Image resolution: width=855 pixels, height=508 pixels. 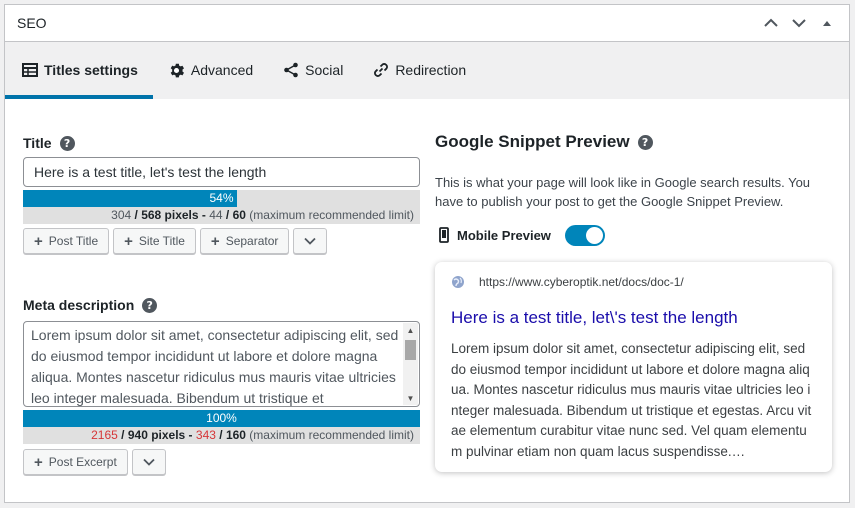 What do you see at coordinates (410, 398) in the screenshot?
I see `scroll-down-arrow: ▼` at bounding box center [410, 398].